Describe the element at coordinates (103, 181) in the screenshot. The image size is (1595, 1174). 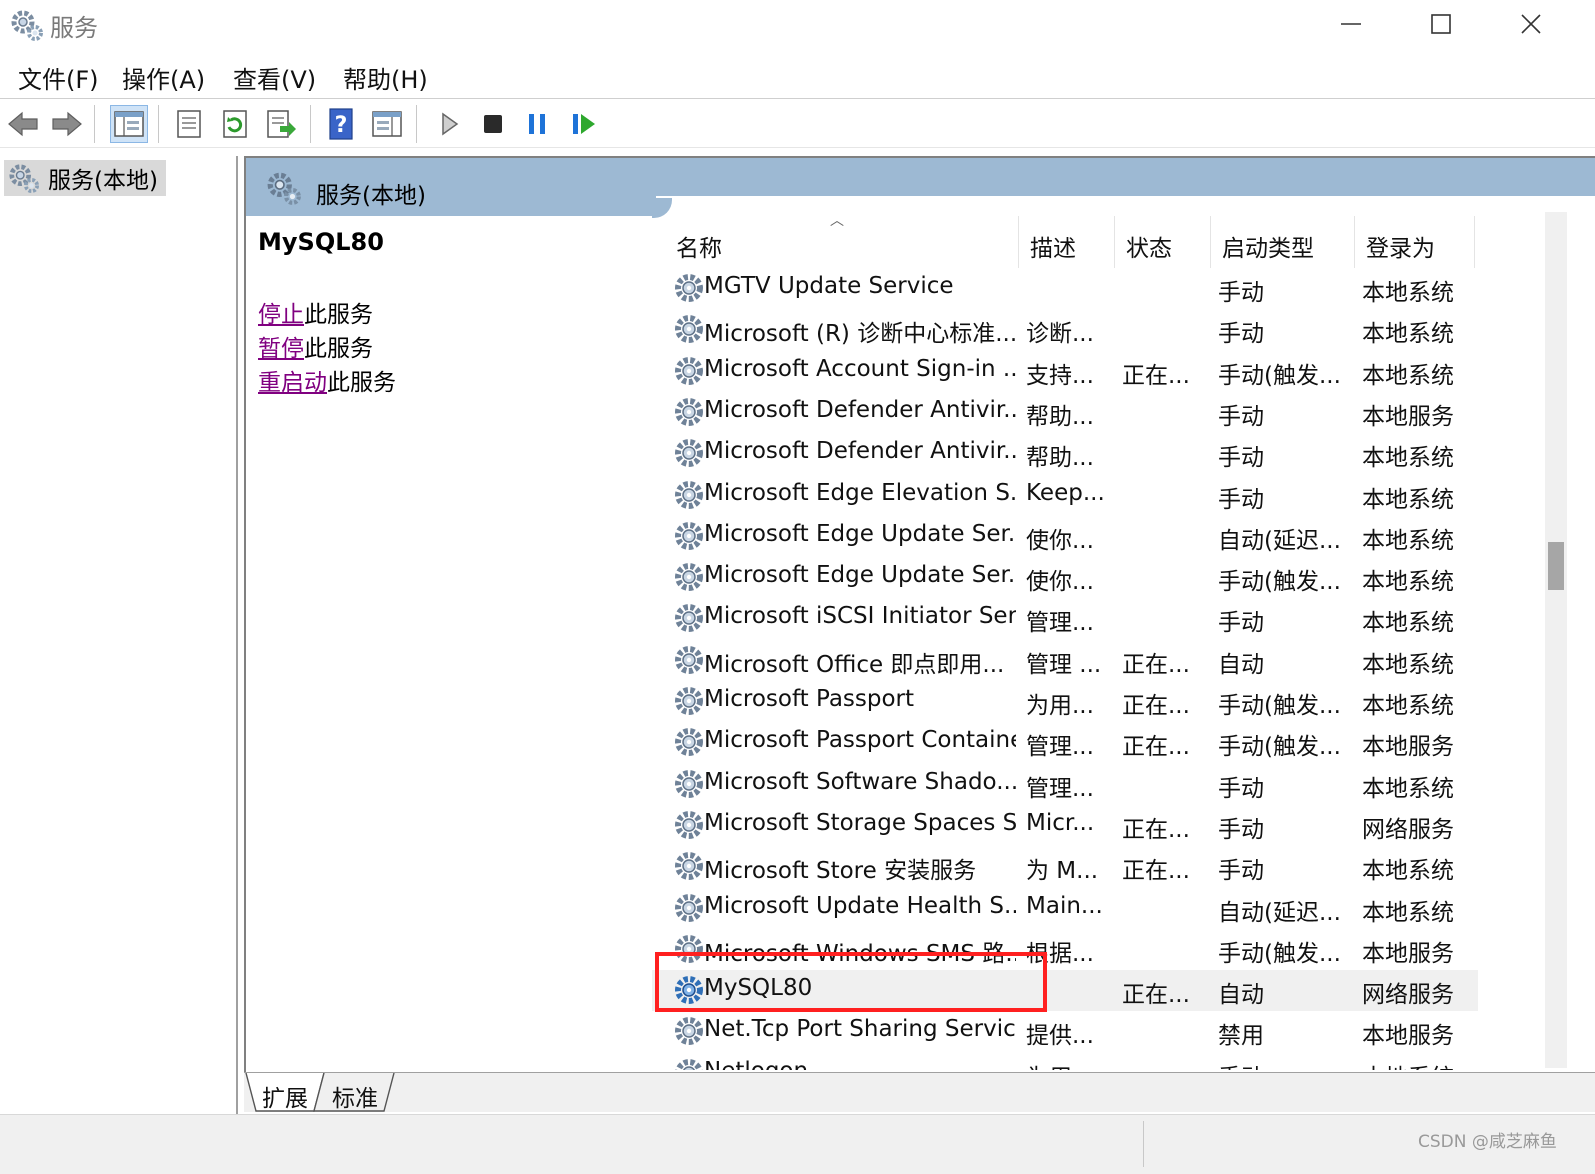
I see `tree-node-label: 服务(本地)` at that location.